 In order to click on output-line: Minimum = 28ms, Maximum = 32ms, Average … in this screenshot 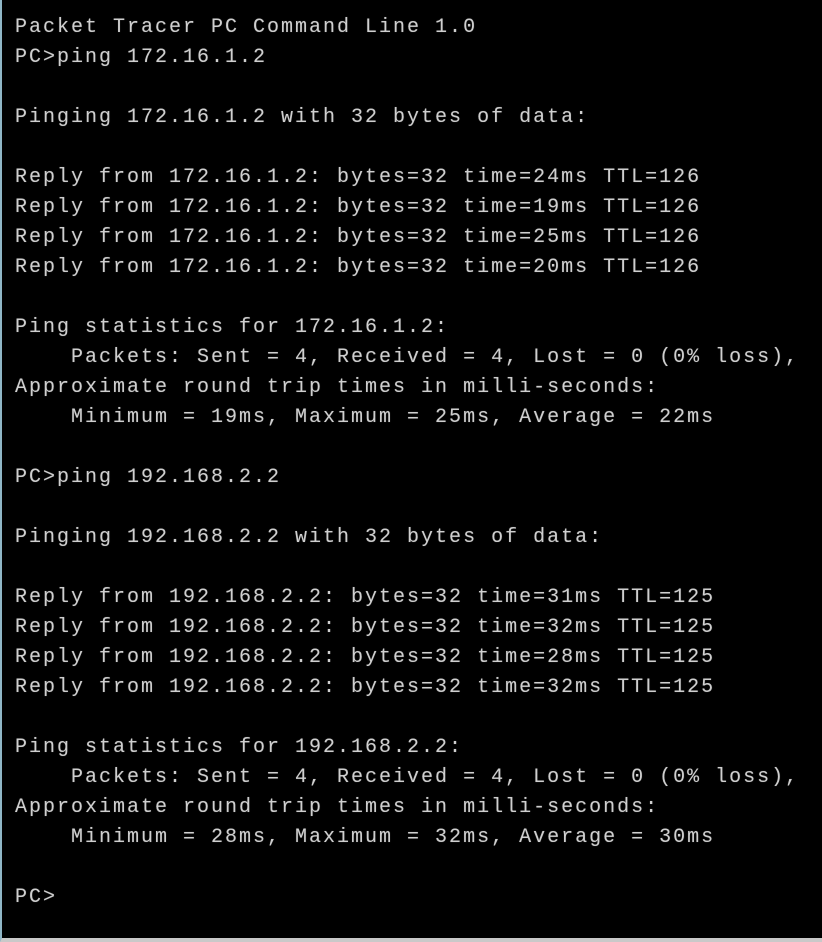, I will do `click(365, 837)`.